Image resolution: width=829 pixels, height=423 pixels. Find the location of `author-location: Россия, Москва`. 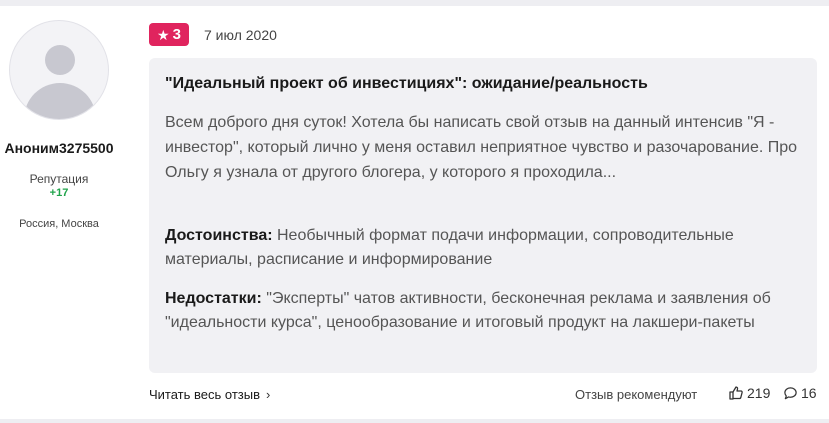

author-location: Россия, Москва is located at coordinates (59, 224).